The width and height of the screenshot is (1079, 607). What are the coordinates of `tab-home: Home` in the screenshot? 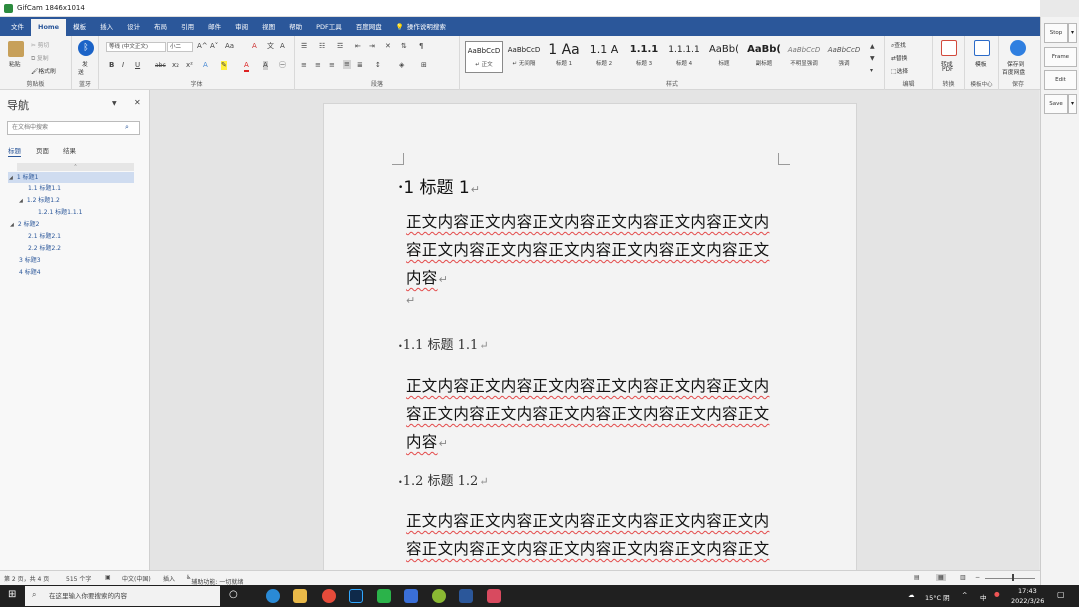 It's located at (49, 27).